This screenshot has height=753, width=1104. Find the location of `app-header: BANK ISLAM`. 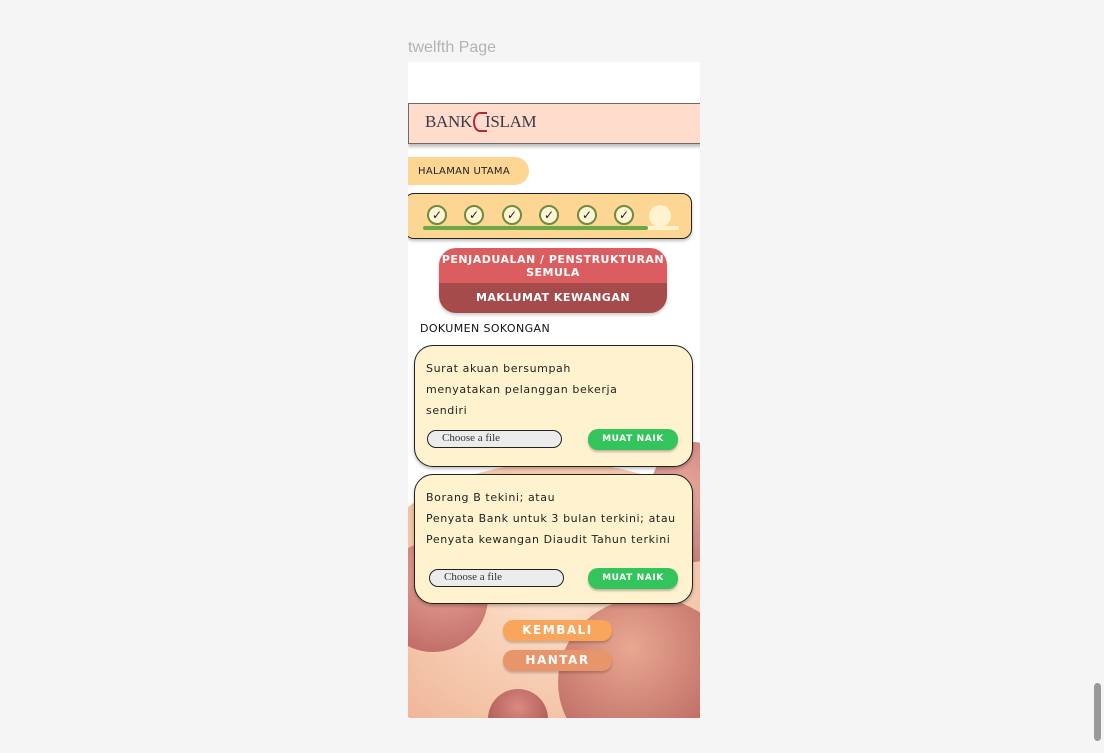

app-header: BANK ISLAM is located at coordinates (554, 123).